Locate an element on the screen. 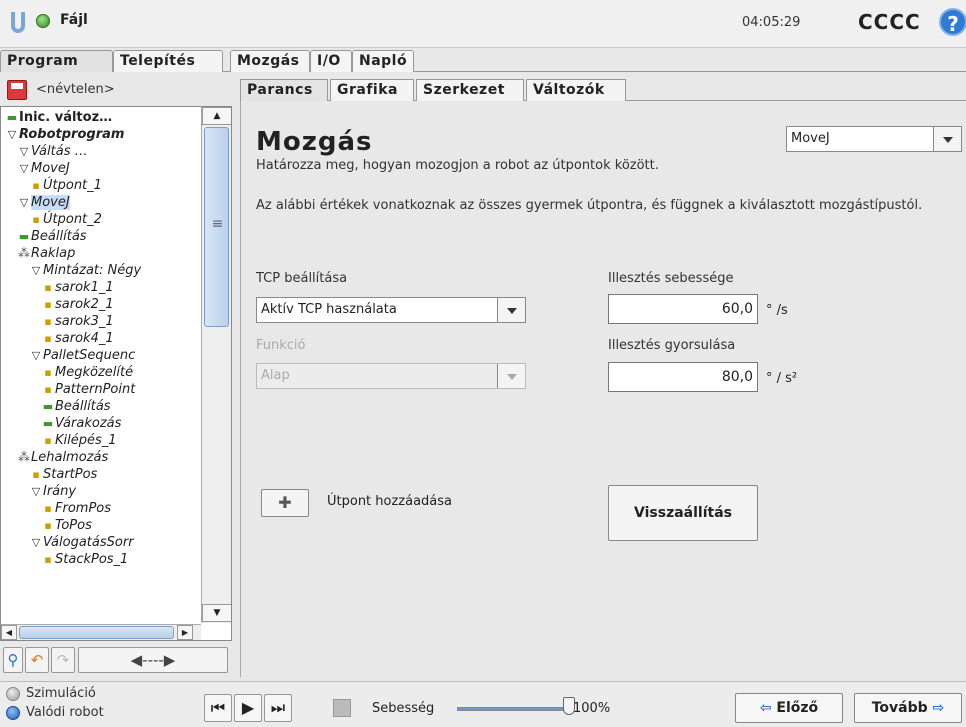  move-node-icon: ◀----▶ is located at coordinates (153, 660).